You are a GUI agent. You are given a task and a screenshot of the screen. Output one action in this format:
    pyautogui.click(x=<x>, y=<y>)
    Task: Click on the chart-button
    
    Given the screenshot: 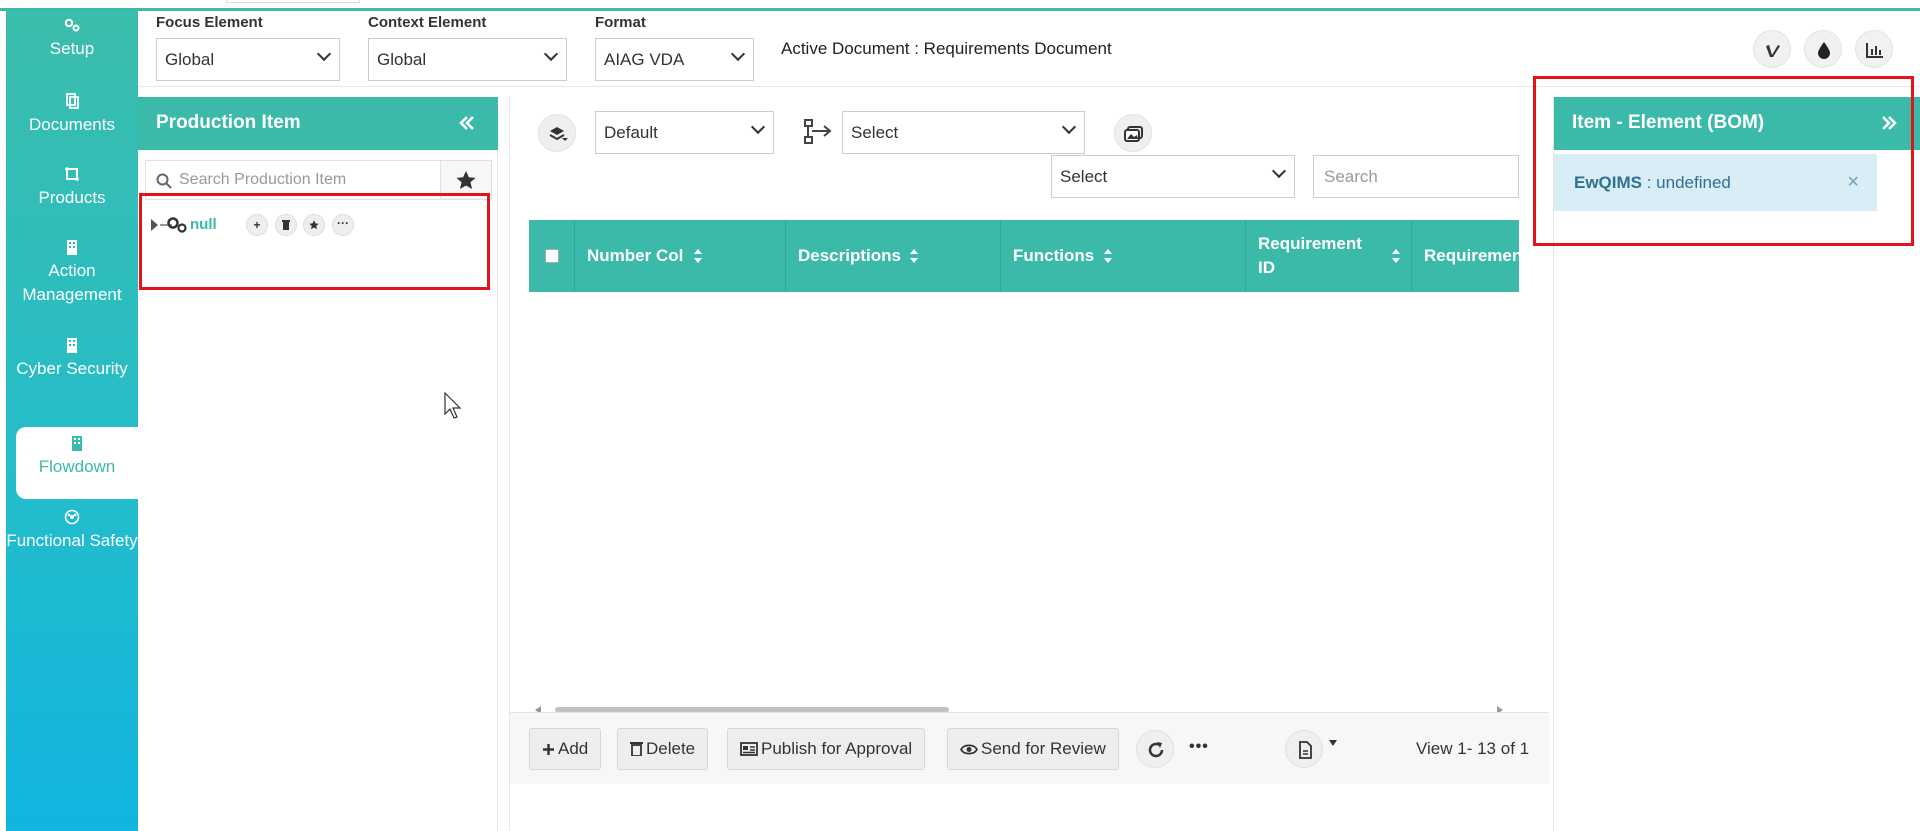 What is the action you would take?
    pyautogui.click(x=1874, y=49)
    